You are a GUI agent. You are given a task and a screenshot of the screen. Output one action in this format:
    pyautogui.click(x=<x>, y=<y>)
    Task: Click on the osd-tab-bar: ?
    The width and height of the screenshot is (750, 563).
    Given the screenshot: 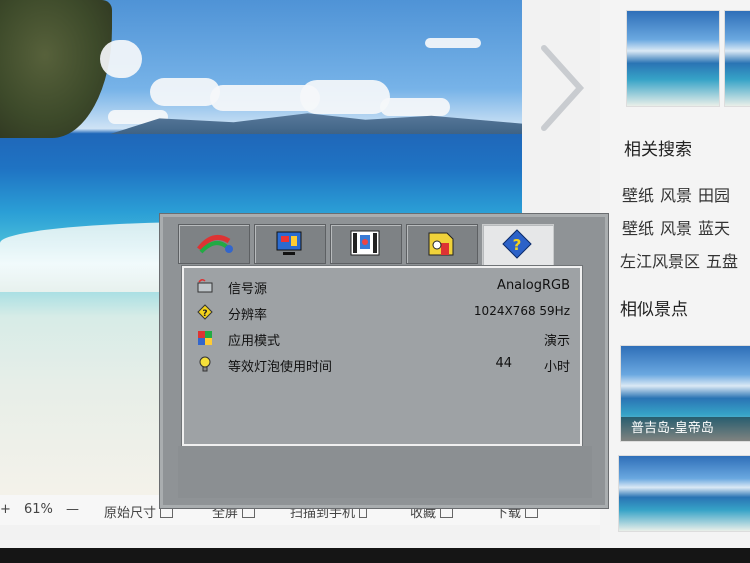 What is the action you would take?
    pyautogui.click(x=385, y=245)
    